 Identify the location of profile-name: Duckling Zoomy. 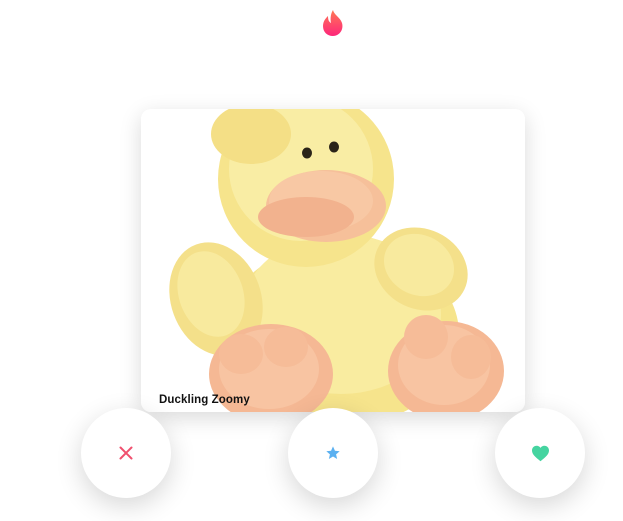
(204, 400).